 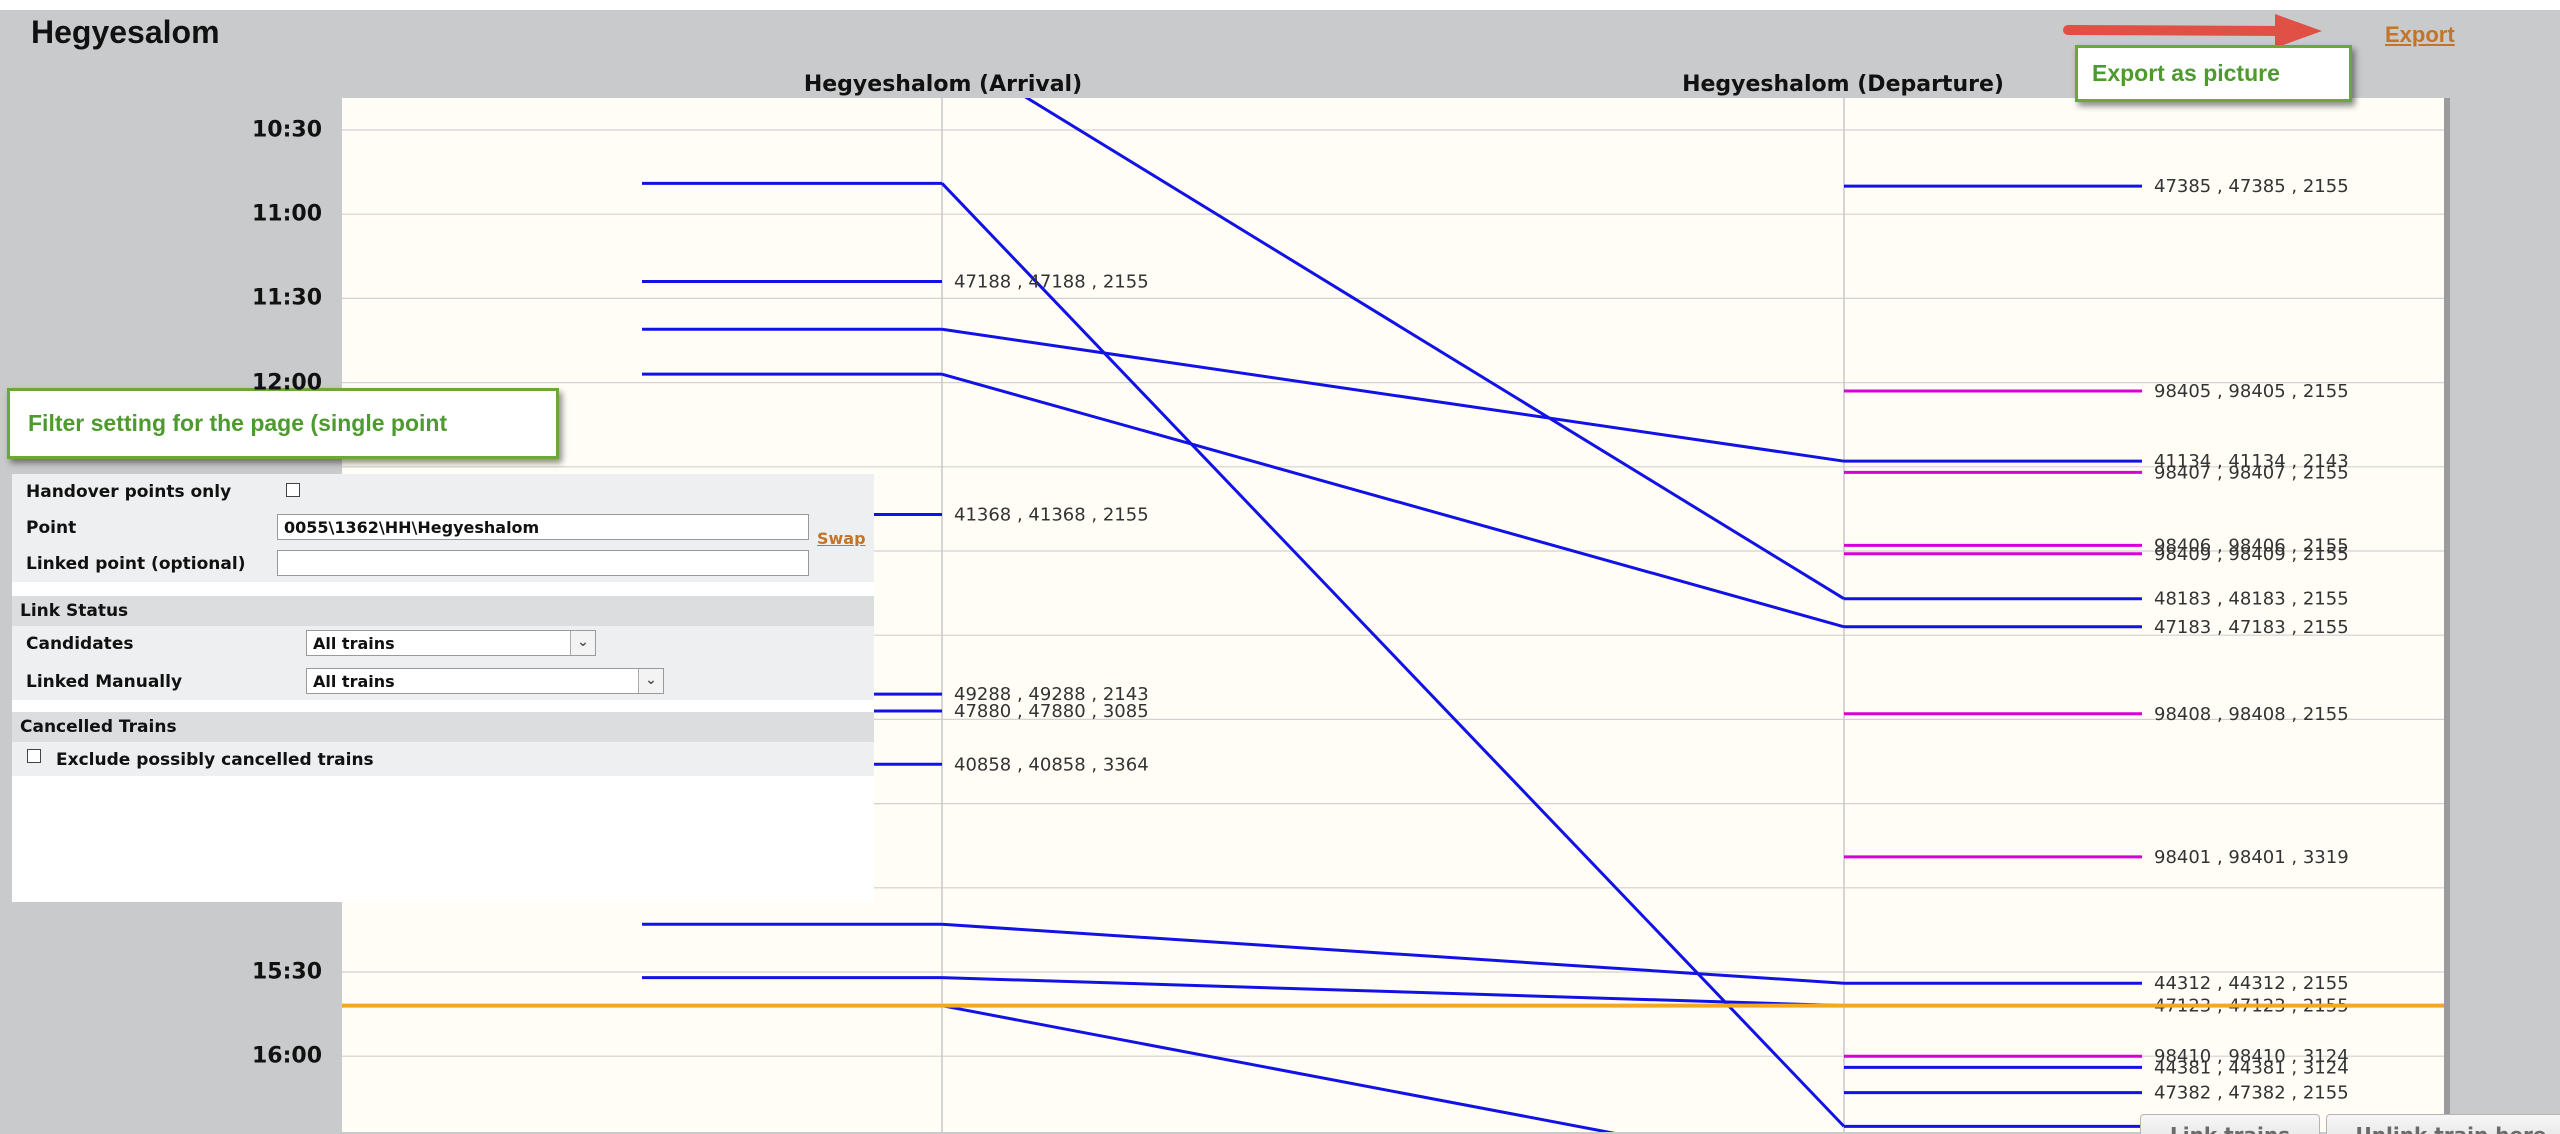 I want to click on linked-manually-row: Linked Manually All trains ⌄, so click(x=443, y=681).